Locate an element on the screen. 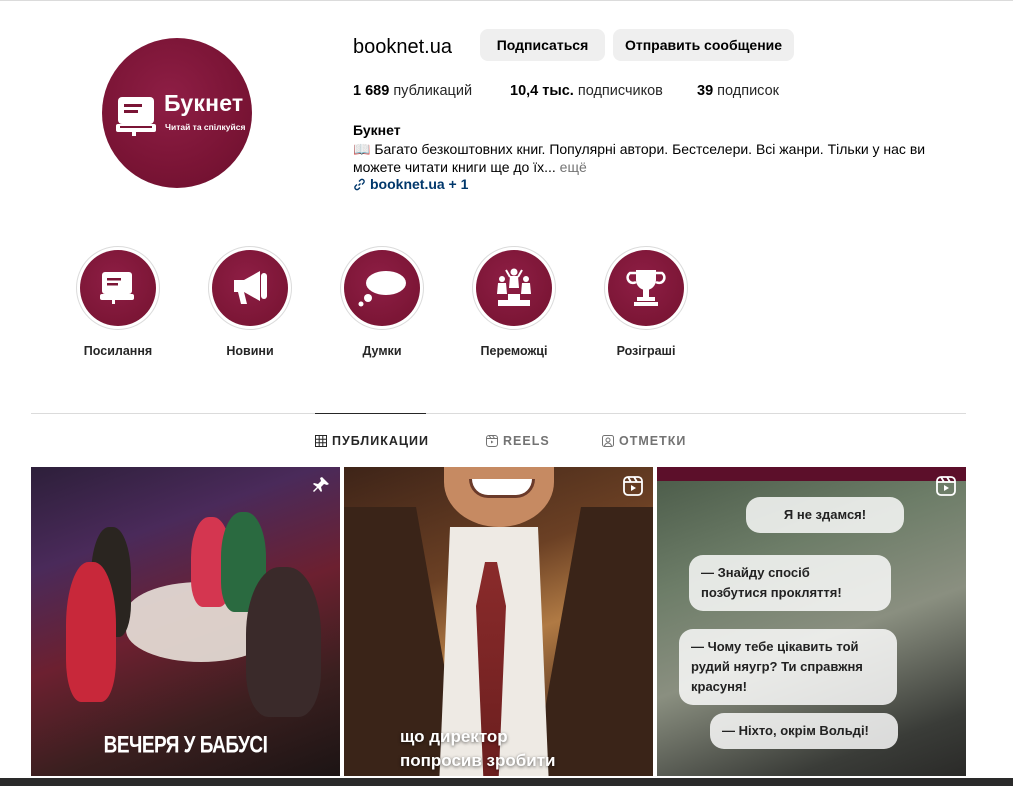 This screenshot has width=1013, height=786. post-caption-line: що директор is located at coordinates (454, 736).